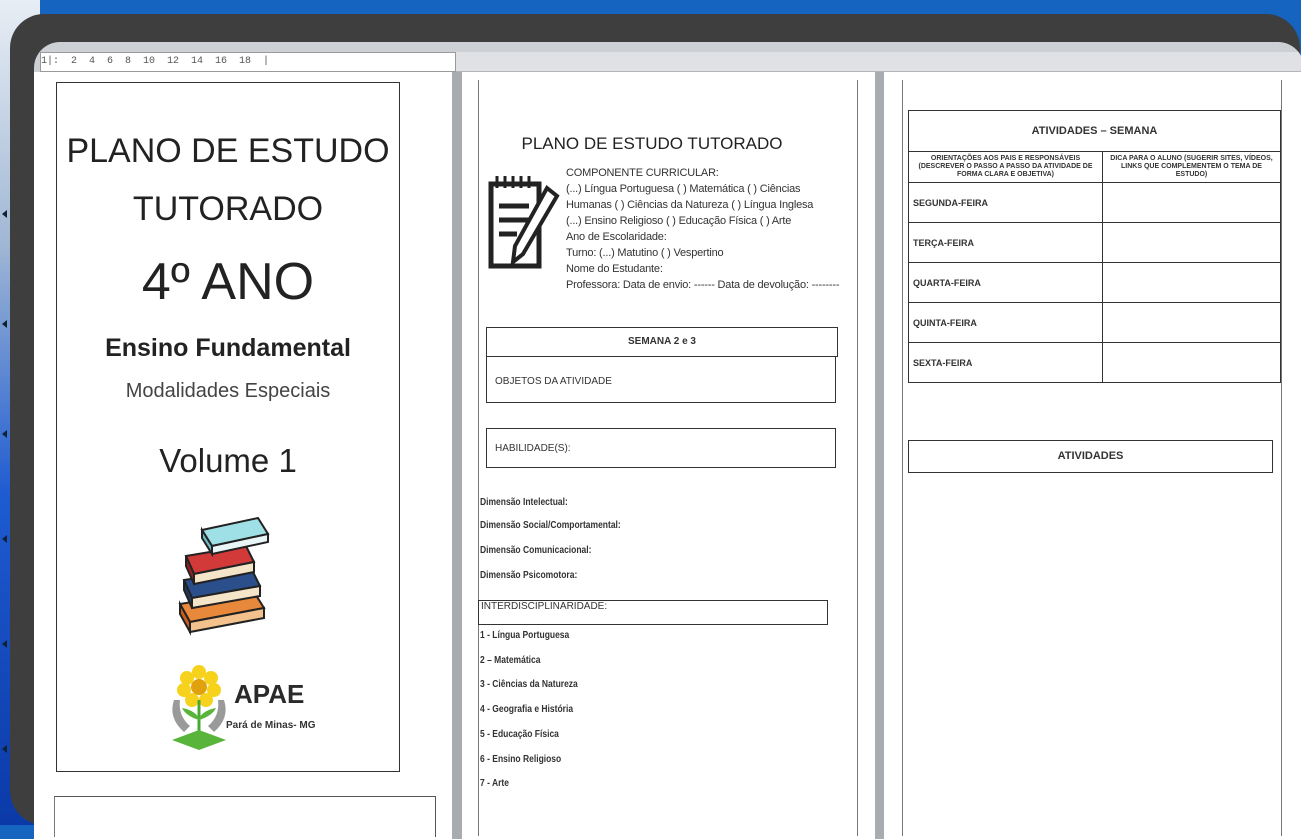 The height and width of the screenshot is (839, 1301). Describe the element at coordinates (1005, 322) in the screenshot. I see `day-cell: QUINTA-FEIRA` at that location.